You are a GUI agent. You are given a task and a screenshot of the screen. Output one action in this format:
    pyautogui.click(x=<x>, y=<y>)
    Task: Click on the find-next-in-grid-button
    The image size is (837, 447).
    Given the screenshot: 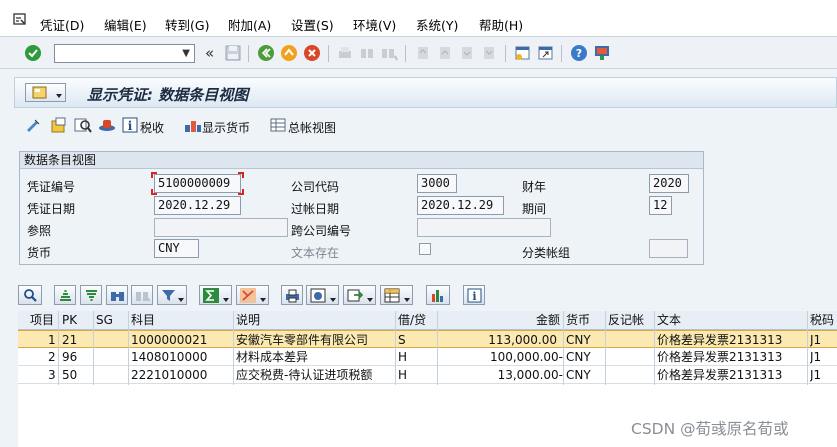 What is the action you would take?
    pyautogui.click(x=142, y=295)
    